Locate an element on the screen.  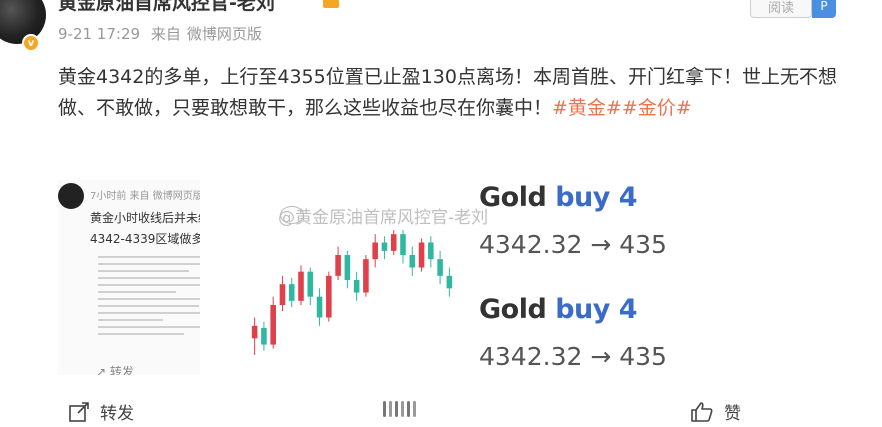
watermark: @黄金原油首席风控官-老刘 is located at coordinates (383, 218).